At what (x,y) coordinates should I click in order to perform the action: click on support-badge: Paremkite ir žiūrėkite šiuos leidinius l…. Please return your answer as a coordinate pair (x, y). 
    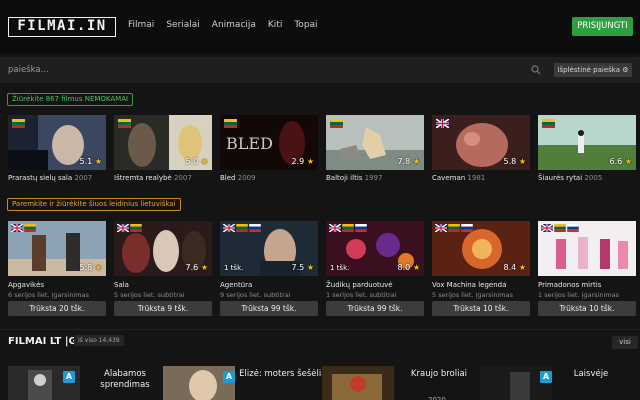
    Looking at the image, I should click on (94, 204).